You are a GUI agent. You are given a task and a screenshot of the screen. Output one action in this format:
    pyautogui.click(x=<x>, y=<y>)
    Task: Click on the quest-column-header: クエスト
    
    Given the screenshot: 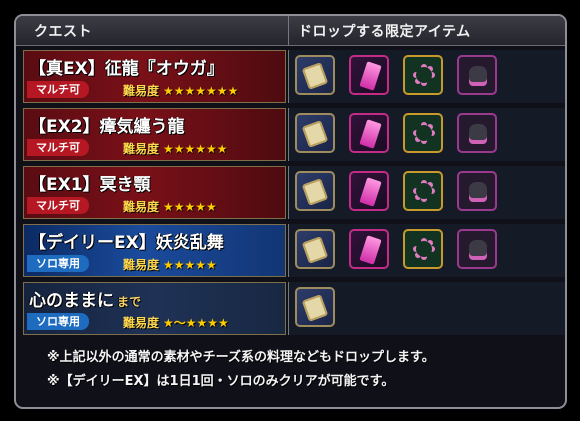 What is the action you would take?
    pyautogui.click(x=63, y=32)
    